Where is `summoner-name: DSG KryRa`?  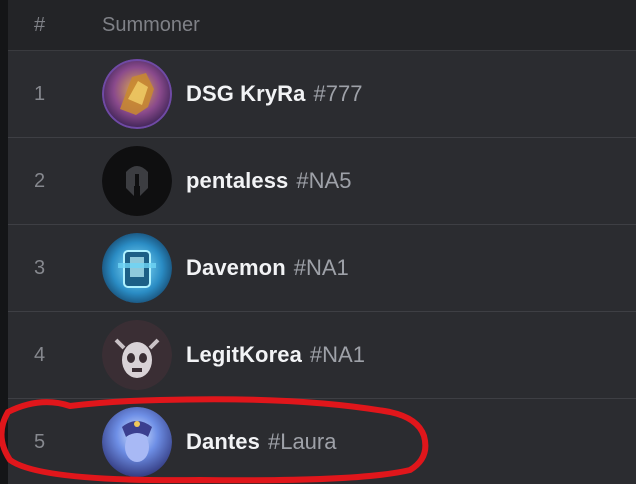 summoner-name: DSG KryRa is located at coordinates (246, 94).